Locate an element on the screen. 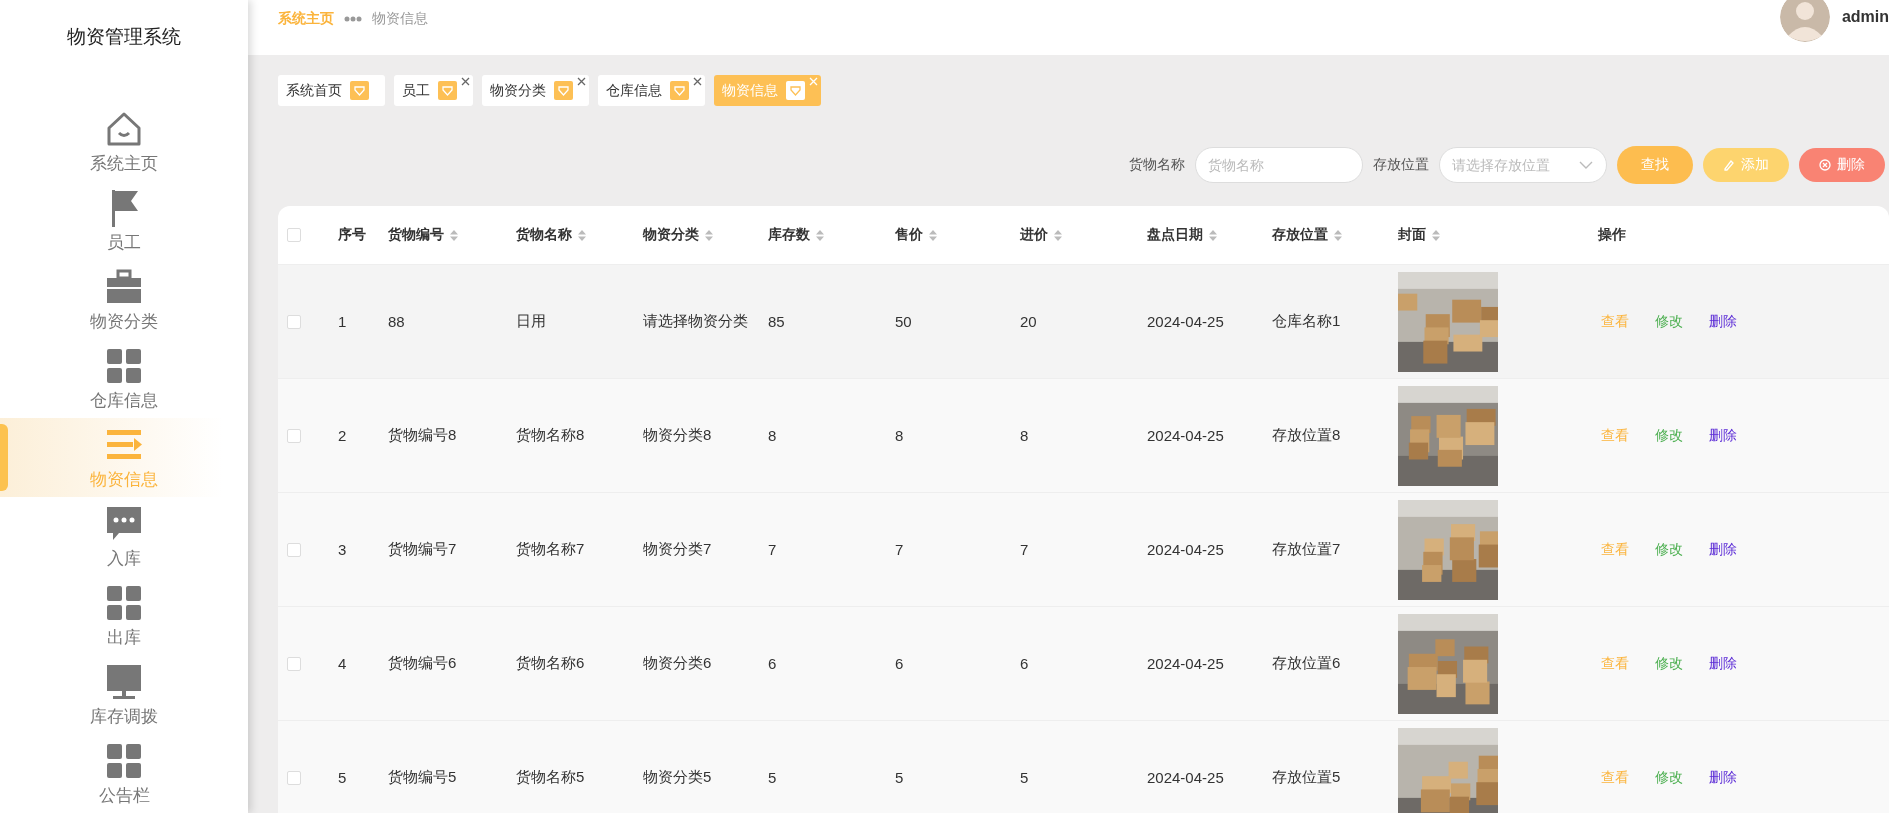  table-cell-text: 货物名称7 is located at coordinates (551, 549).